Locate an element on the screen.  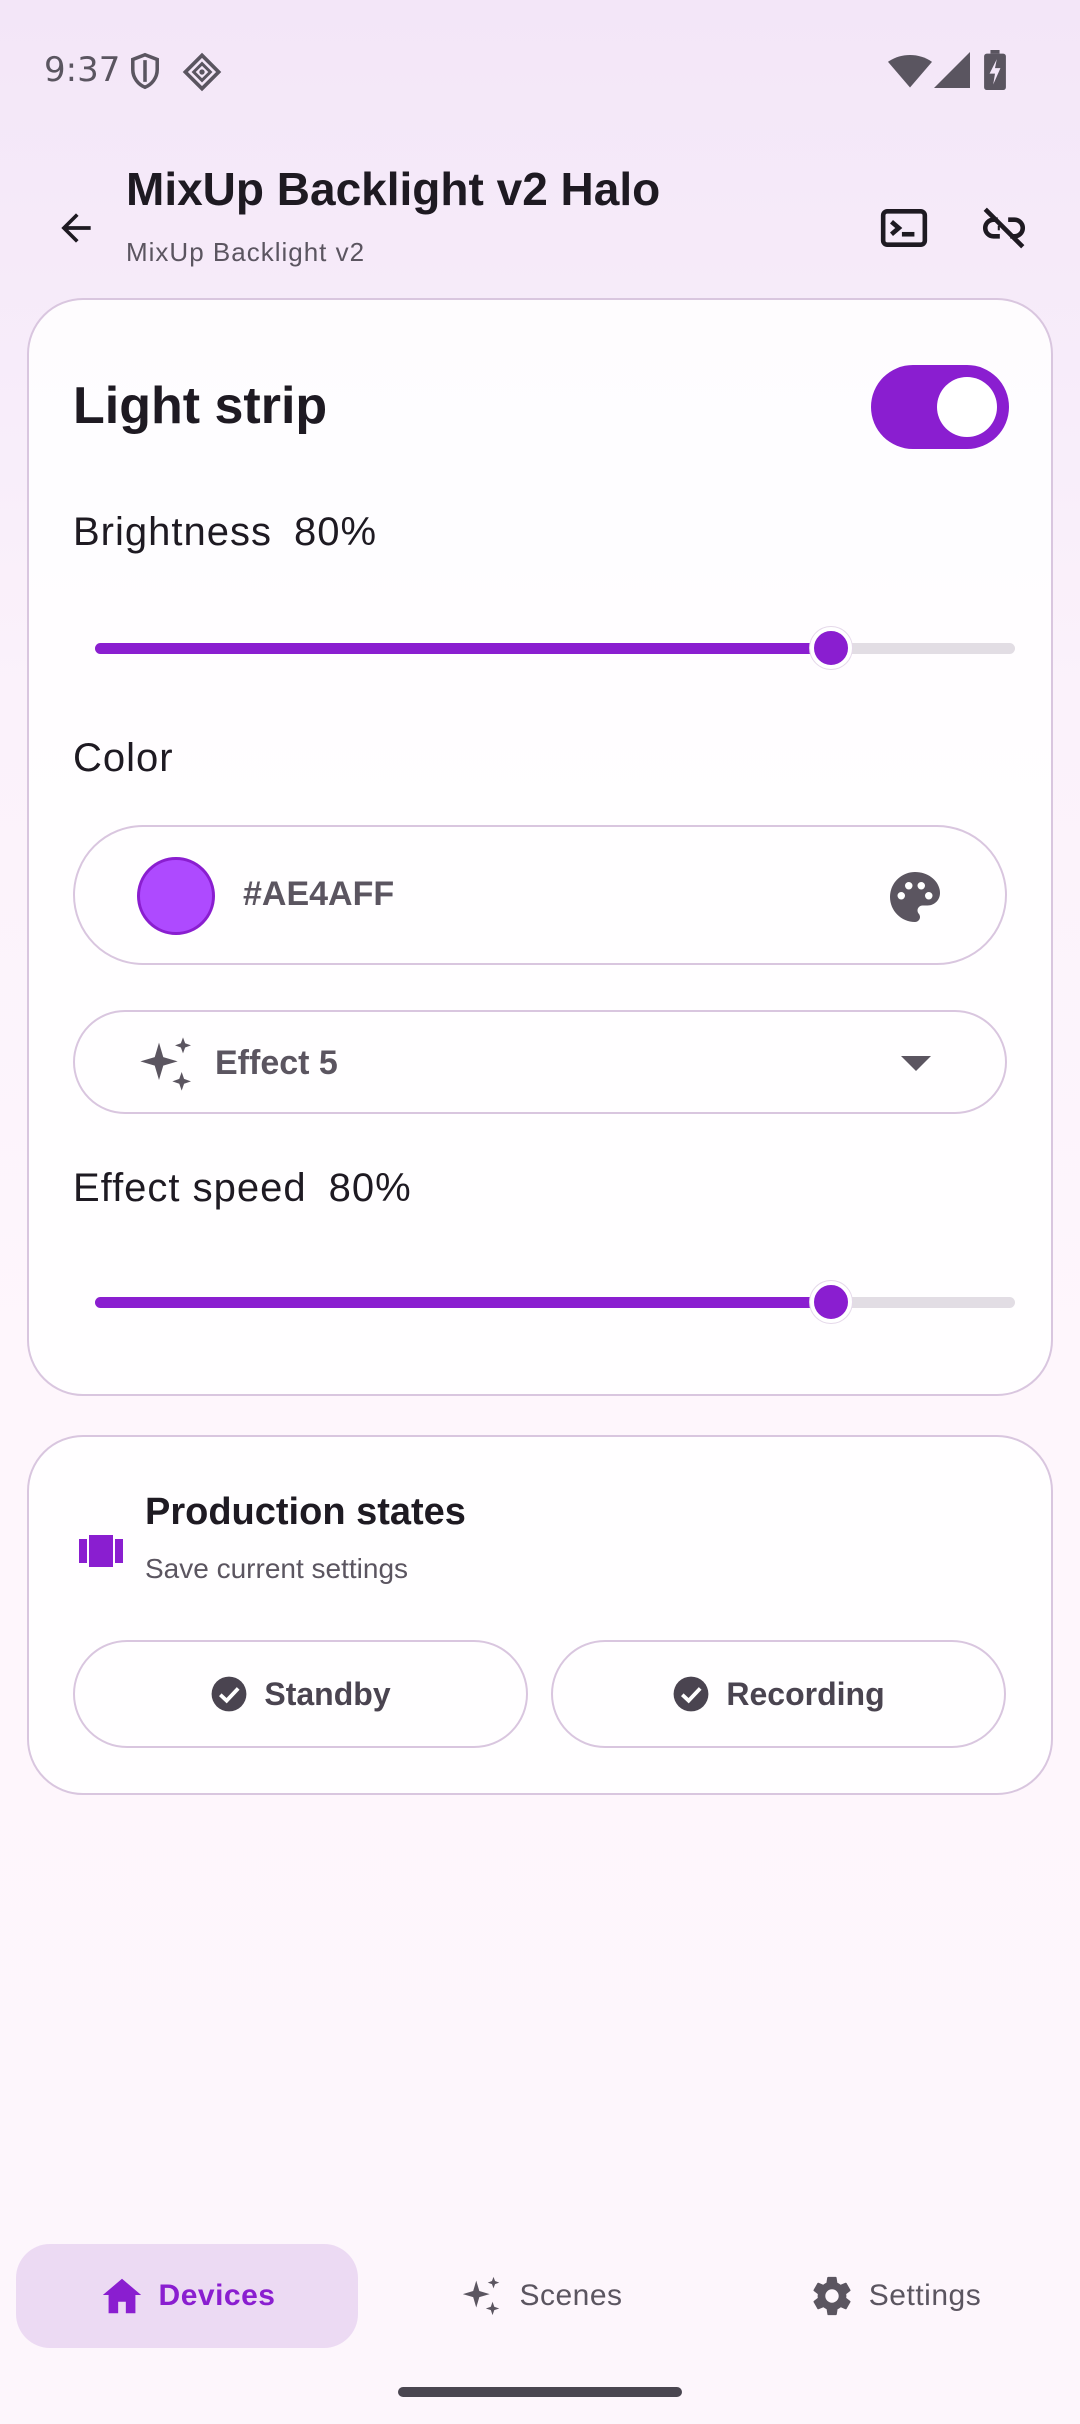
terminal-icon is located at coordinates (904, 228).